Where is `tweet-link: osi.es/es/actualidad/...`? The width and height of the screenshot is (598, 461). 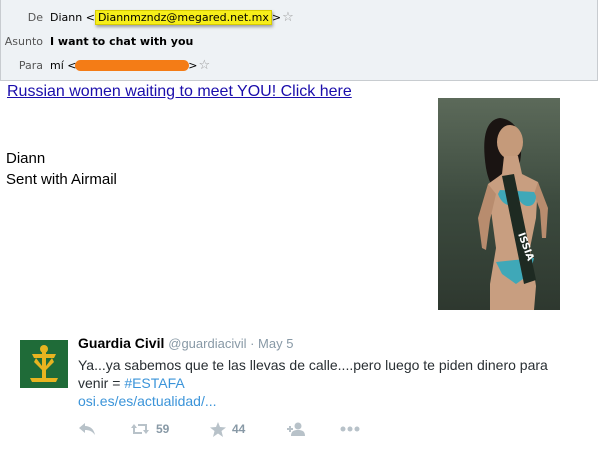 tweet-link: osi.es/es/actualidad/... is located at coordinates (147, 401).